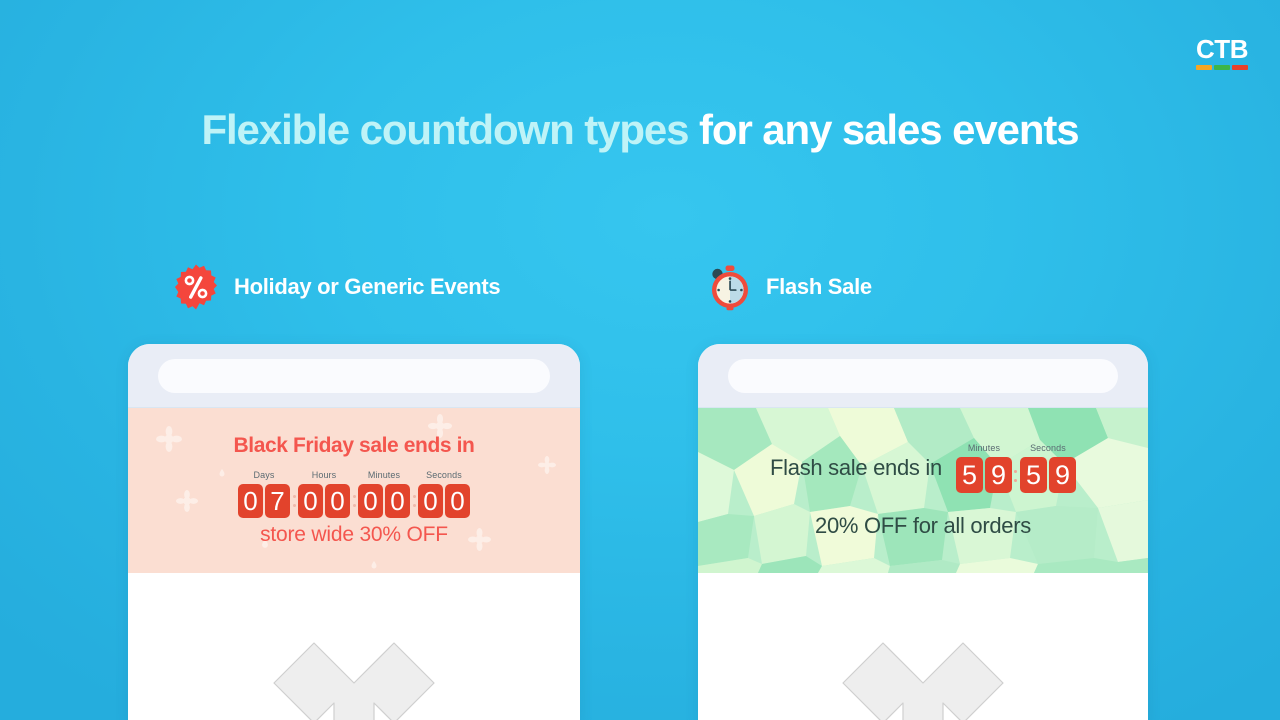 The image size is (1280, 720). I want to click on stopwatch-icon, so click(729, 287).